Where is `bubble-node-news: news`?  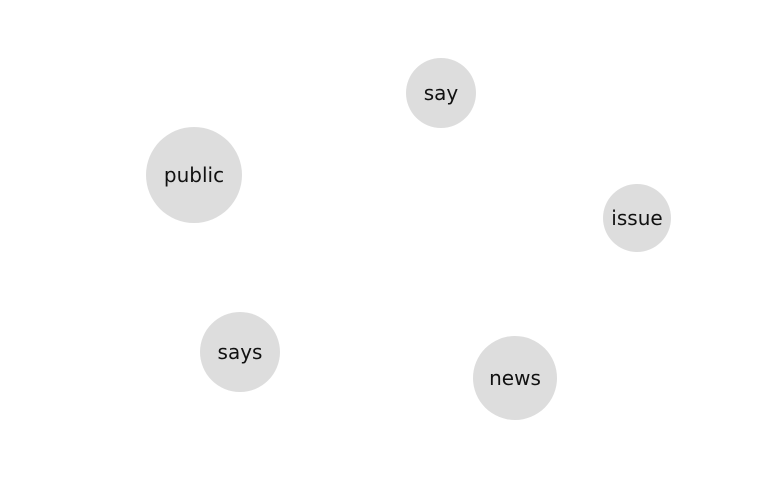
bubble-node-news: news is located at coordinates (515, 378).